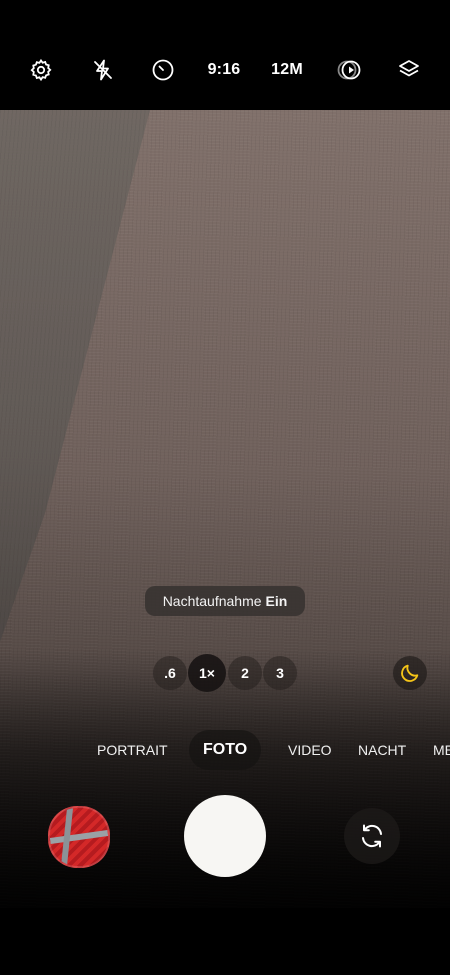  I want to click on timer-button, so click(163, 70).